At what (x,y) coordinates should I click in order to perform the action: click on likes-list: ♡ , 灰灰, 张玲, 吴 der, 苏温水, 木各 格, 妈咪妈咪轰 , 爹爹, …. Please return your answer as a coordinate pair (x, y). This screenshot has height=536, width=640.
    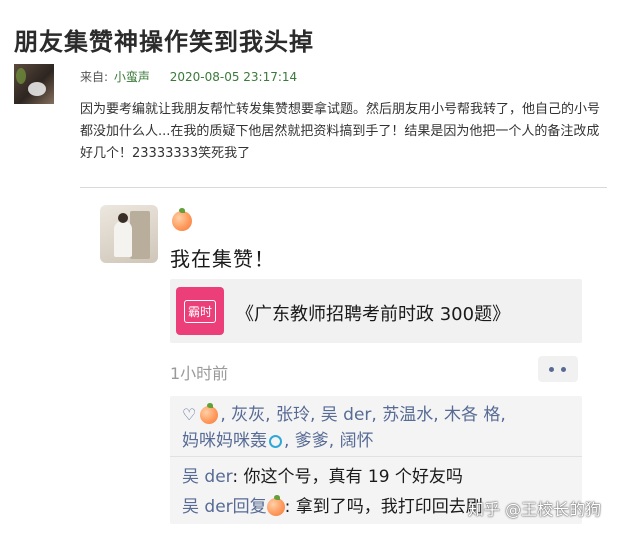
    Looking at the image, I should click on (379, 428).